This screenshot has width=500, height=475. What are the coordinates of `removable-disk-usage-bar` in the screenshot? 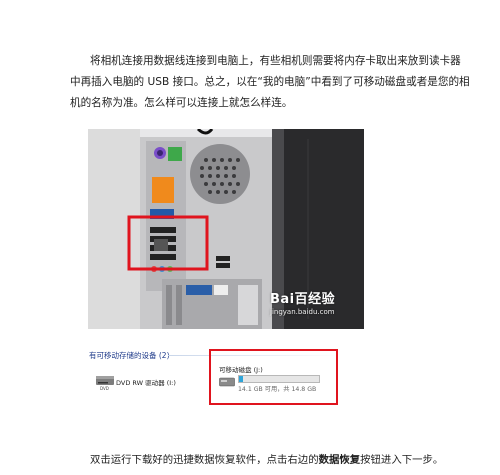 It's located at (279, 379).